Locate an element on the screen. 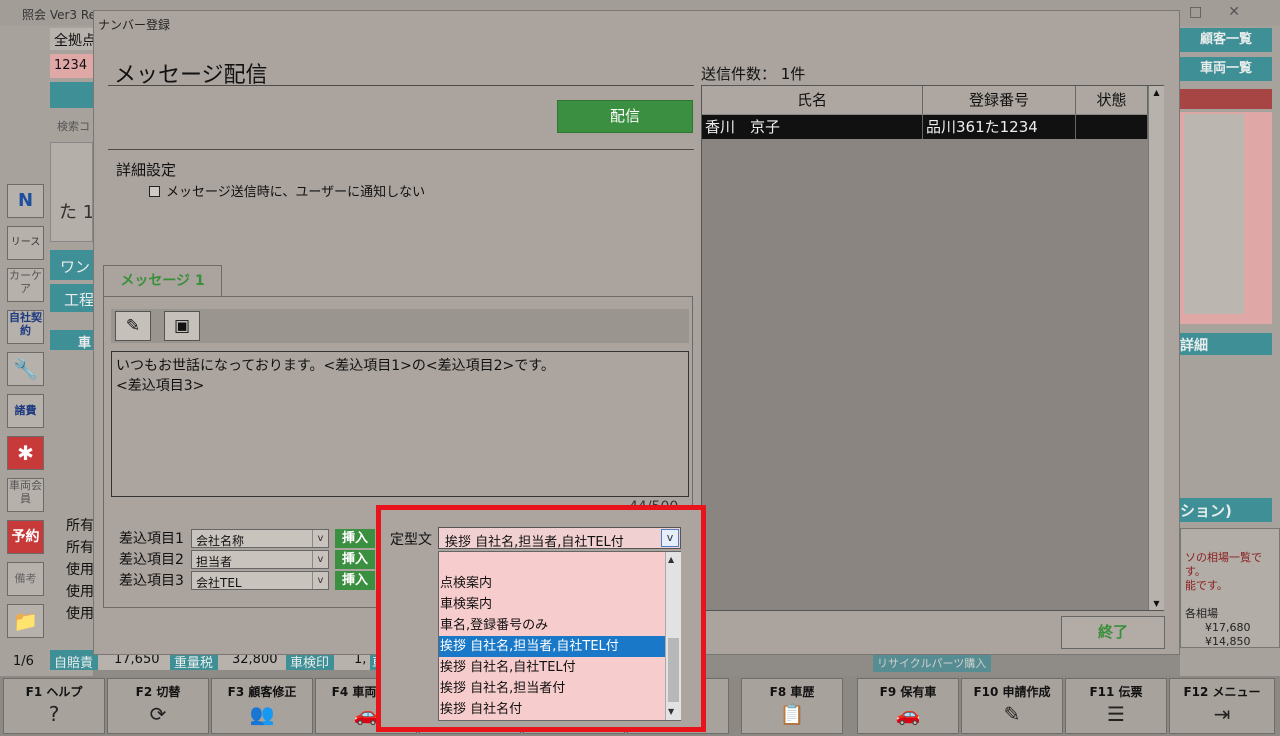 This screenshot has height=736, width=1280. recipient-list-header: 氏名 登録番号 状態 is located at coordinates (925, 100).